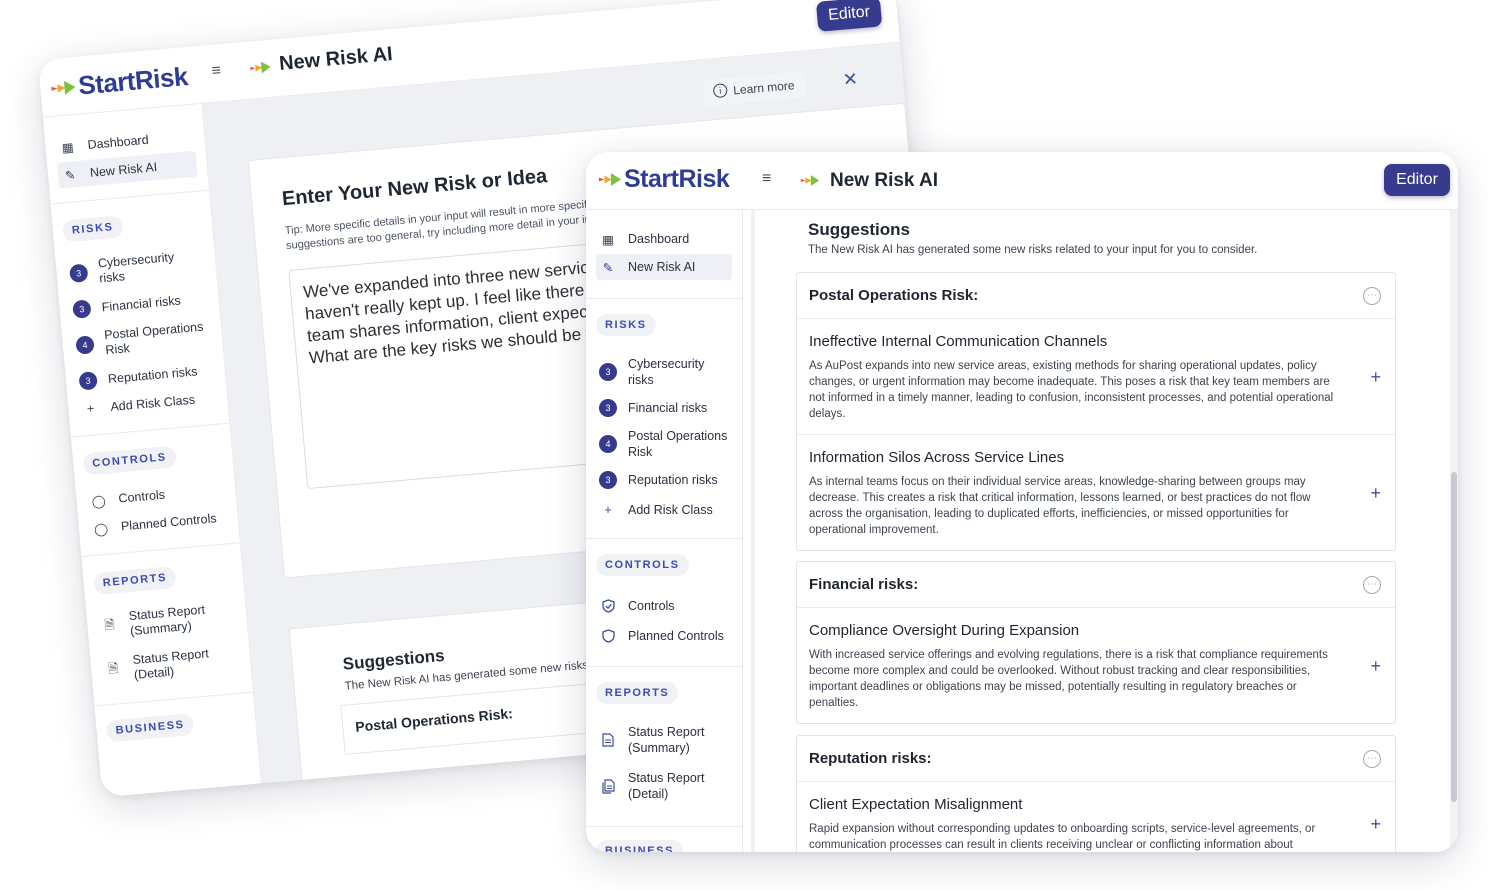 The height and width of the screenshot is (890, 1488). What do you see at coordinates (664, 786) in the screenshot?
I see `nav-status-report-detail: Status Report (Detail)` at bounding box center [664, 786].